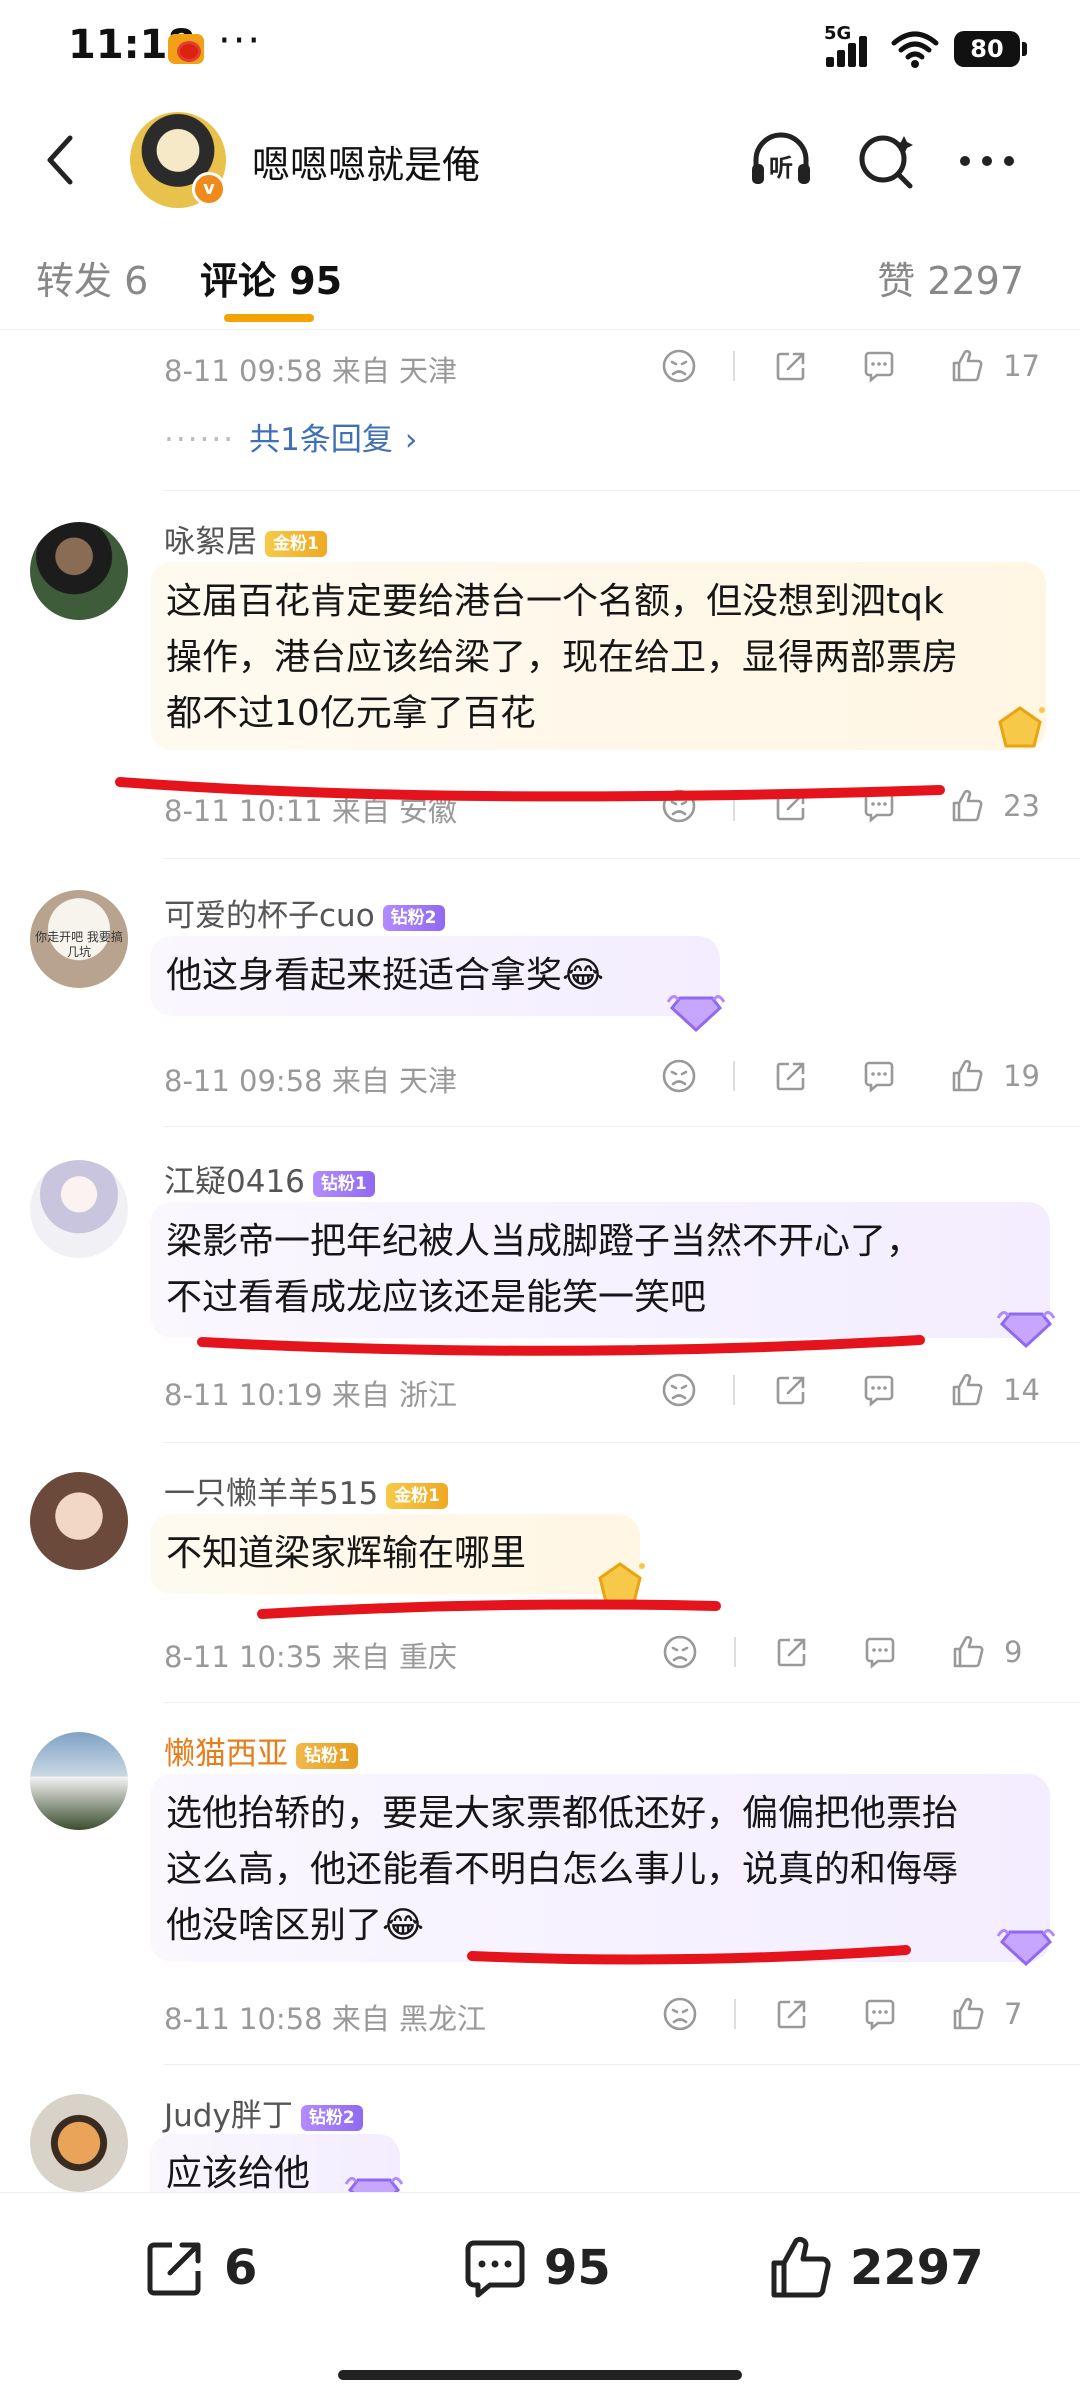  What do you see at coordinates (261, 1750) in the screenshot?
I see `username: 懒猫西亚 钻粉1` at bounding box center [261, 1750].